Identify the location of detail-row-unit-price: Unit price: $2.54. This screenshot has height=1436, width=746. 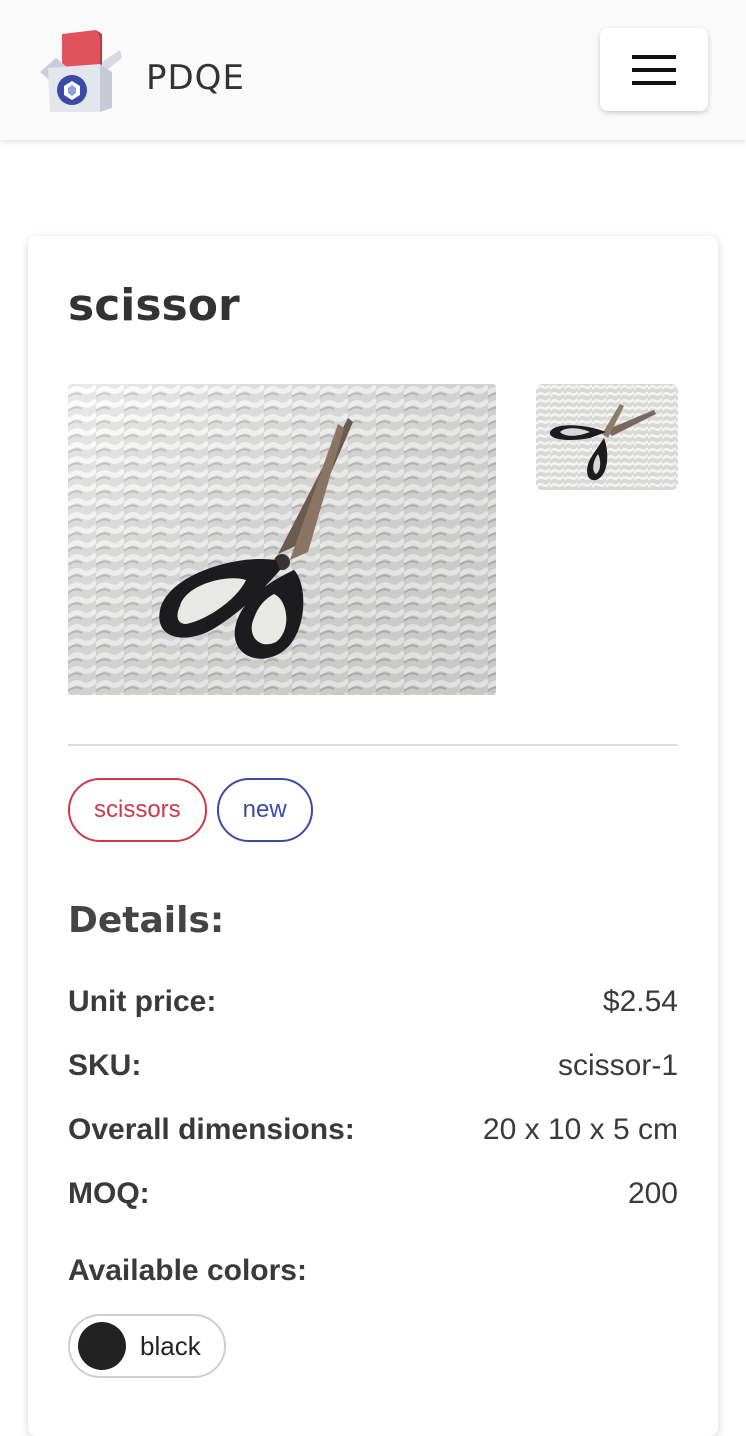
(373, 1002).